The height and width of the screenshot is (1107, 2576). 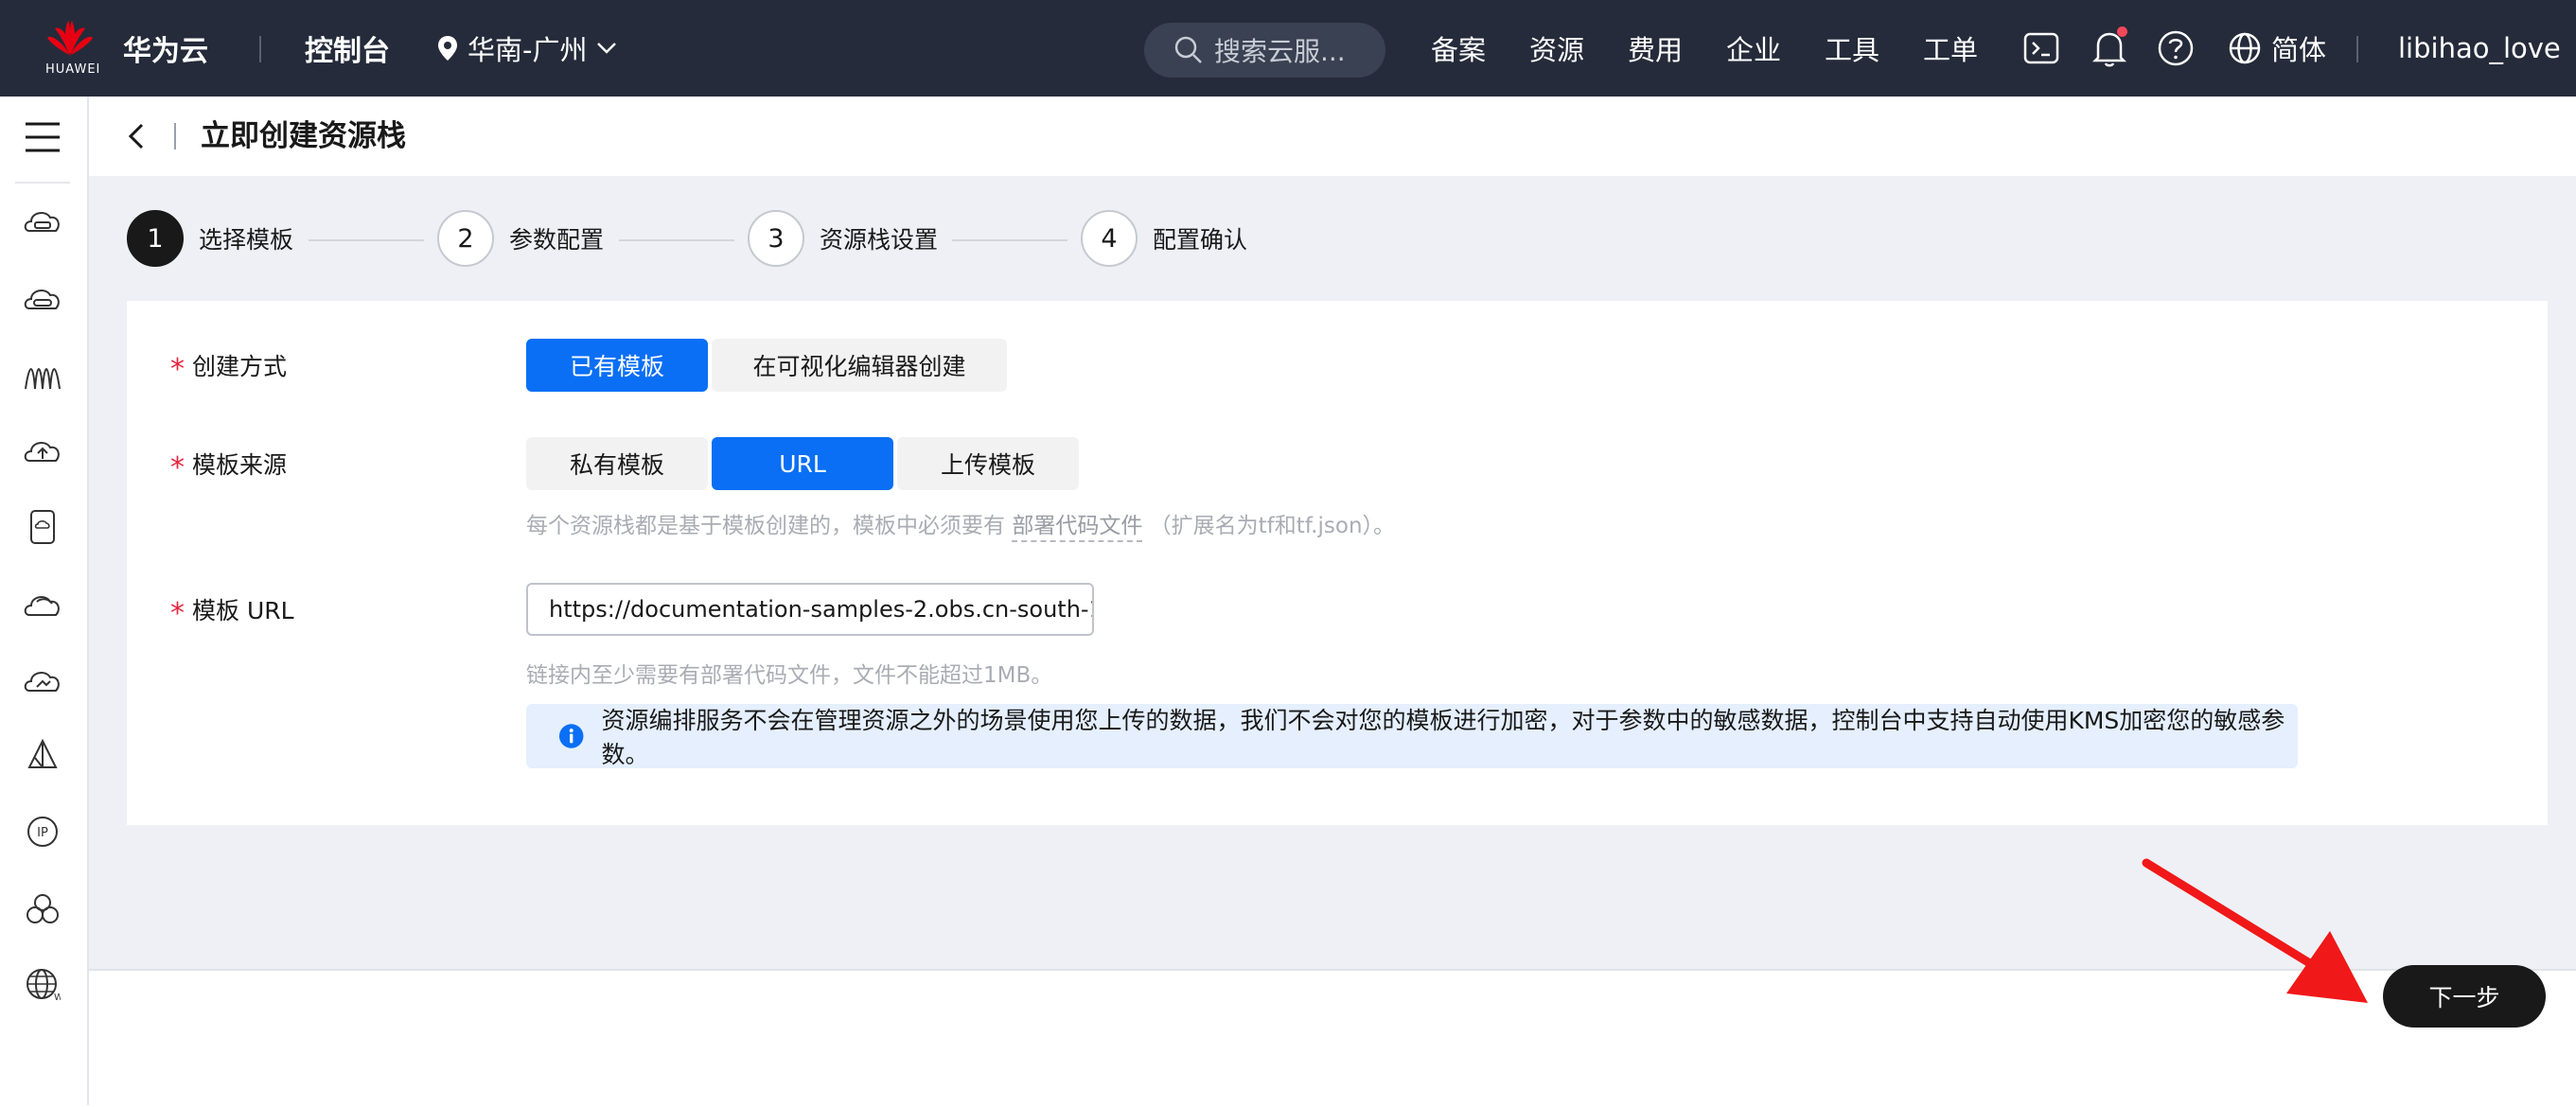 I want to click on dns-icon, so click(x=42, y=756).